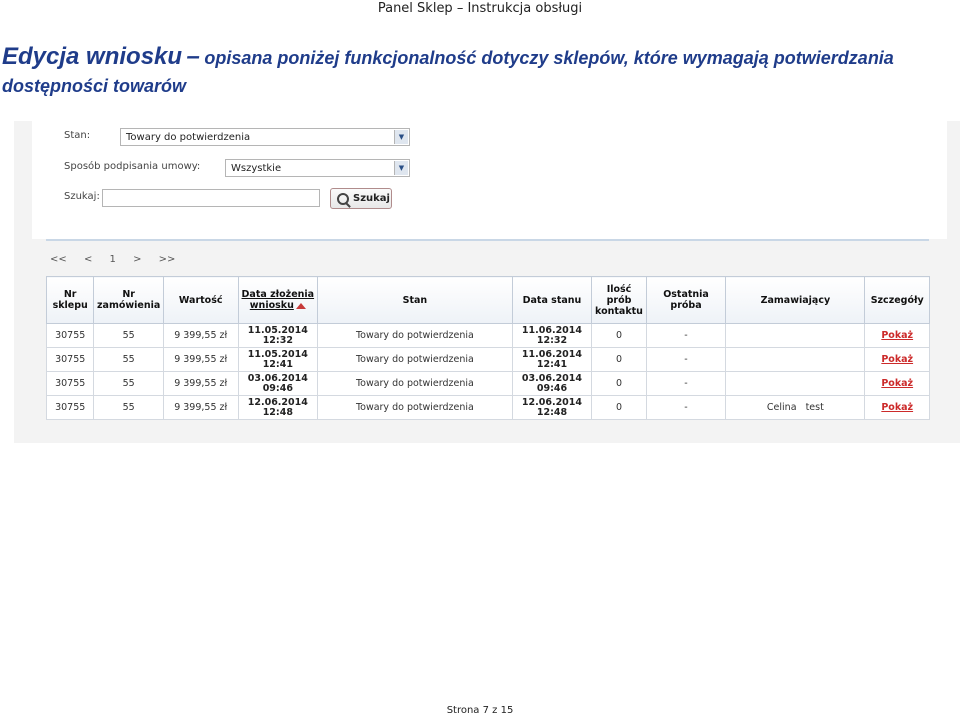  Describe the element at coordinates (265, 137) in the screenshot. I see `stan-select: Towary do potwierdzenia ▼` at that location.